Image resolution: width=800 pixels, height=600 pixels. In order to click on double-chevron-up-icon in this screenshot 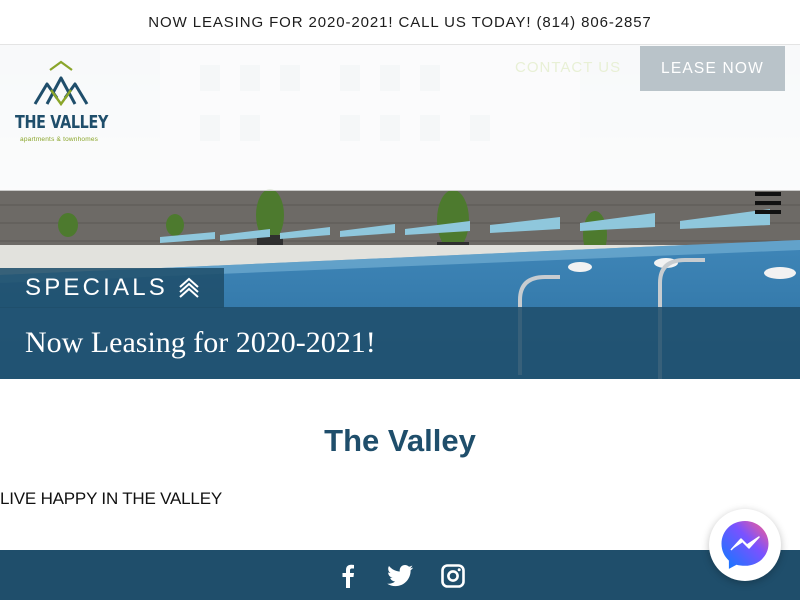, I will do `click(189, 287)`.